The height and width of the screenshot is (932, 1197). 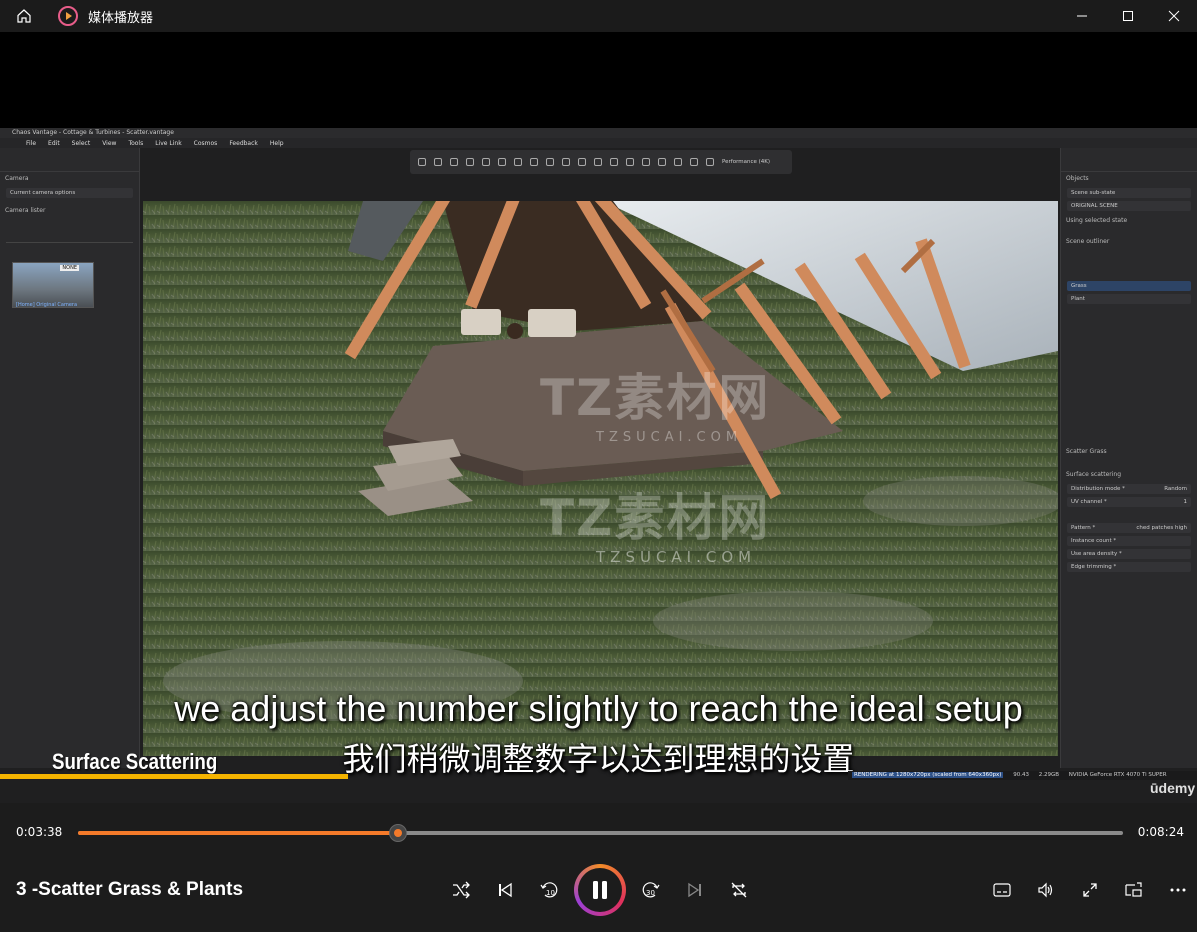 I want to click on title-bar: 媒体播放器, so click(x=598, y=16).